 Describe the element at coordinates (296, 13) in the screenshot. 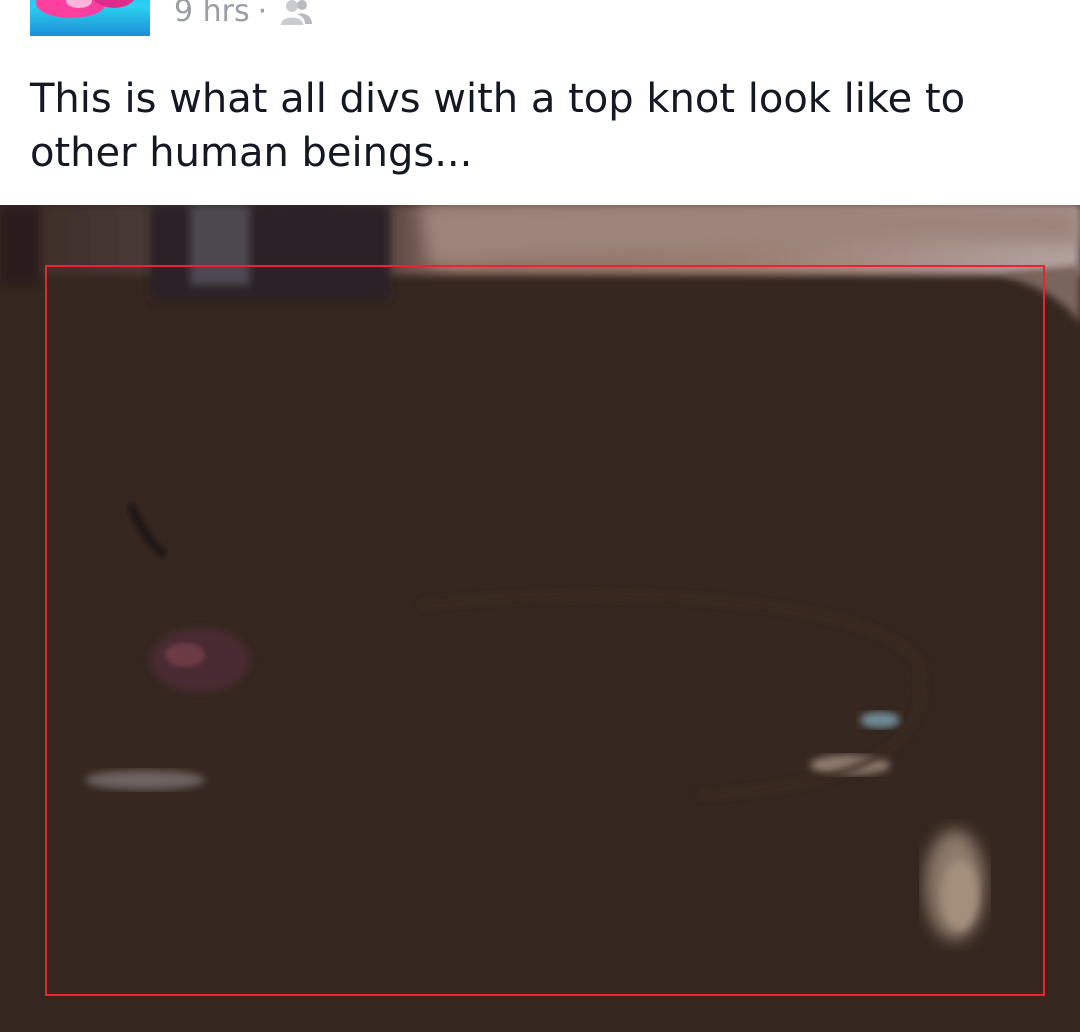

I see `friends-icon` at that location.